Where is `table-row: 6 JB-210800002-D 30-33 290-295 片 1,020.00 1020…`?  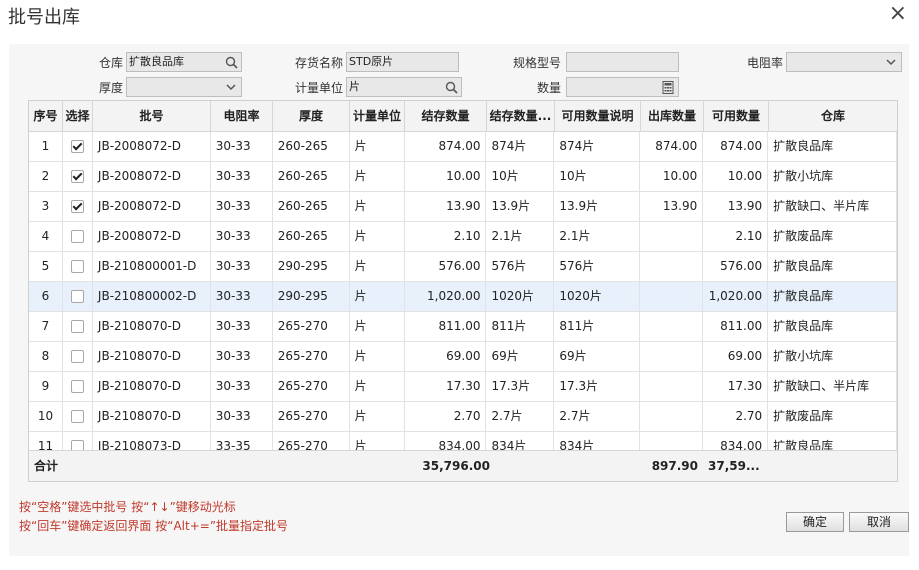
table-row: 6 JB-210800002-D 30-33 290-295 片 1,020.00 1020… is located at coordinates (463, 297).